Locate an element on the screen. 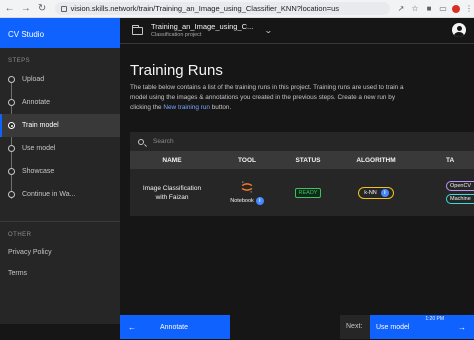 The image size is (474, 340). sidebar-item-showcase: Showcase is located at coordinates (60, 171).